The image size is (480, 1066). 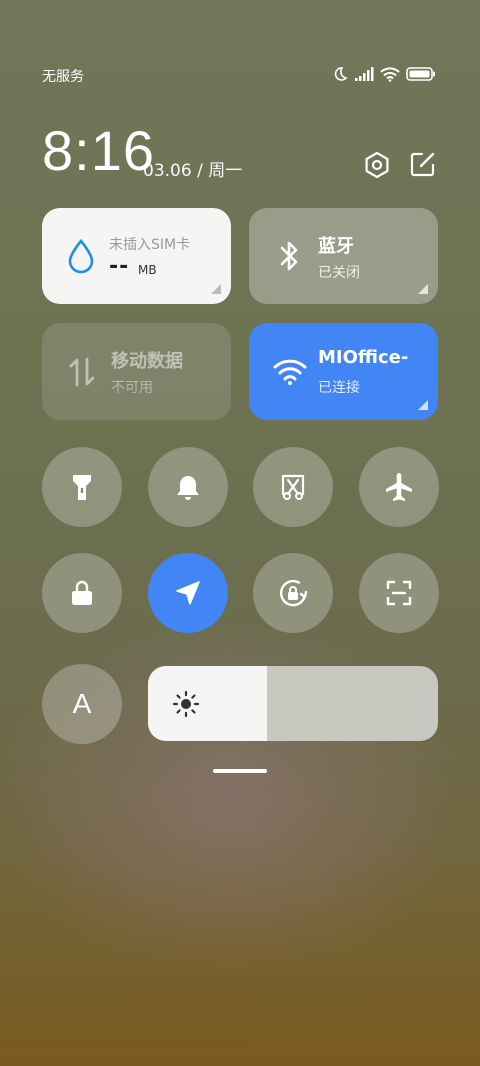 What do you see at coordinates (98, 150) in the screenshot?
I see `clock-time: 8:16` at bounding box center [98, 150].